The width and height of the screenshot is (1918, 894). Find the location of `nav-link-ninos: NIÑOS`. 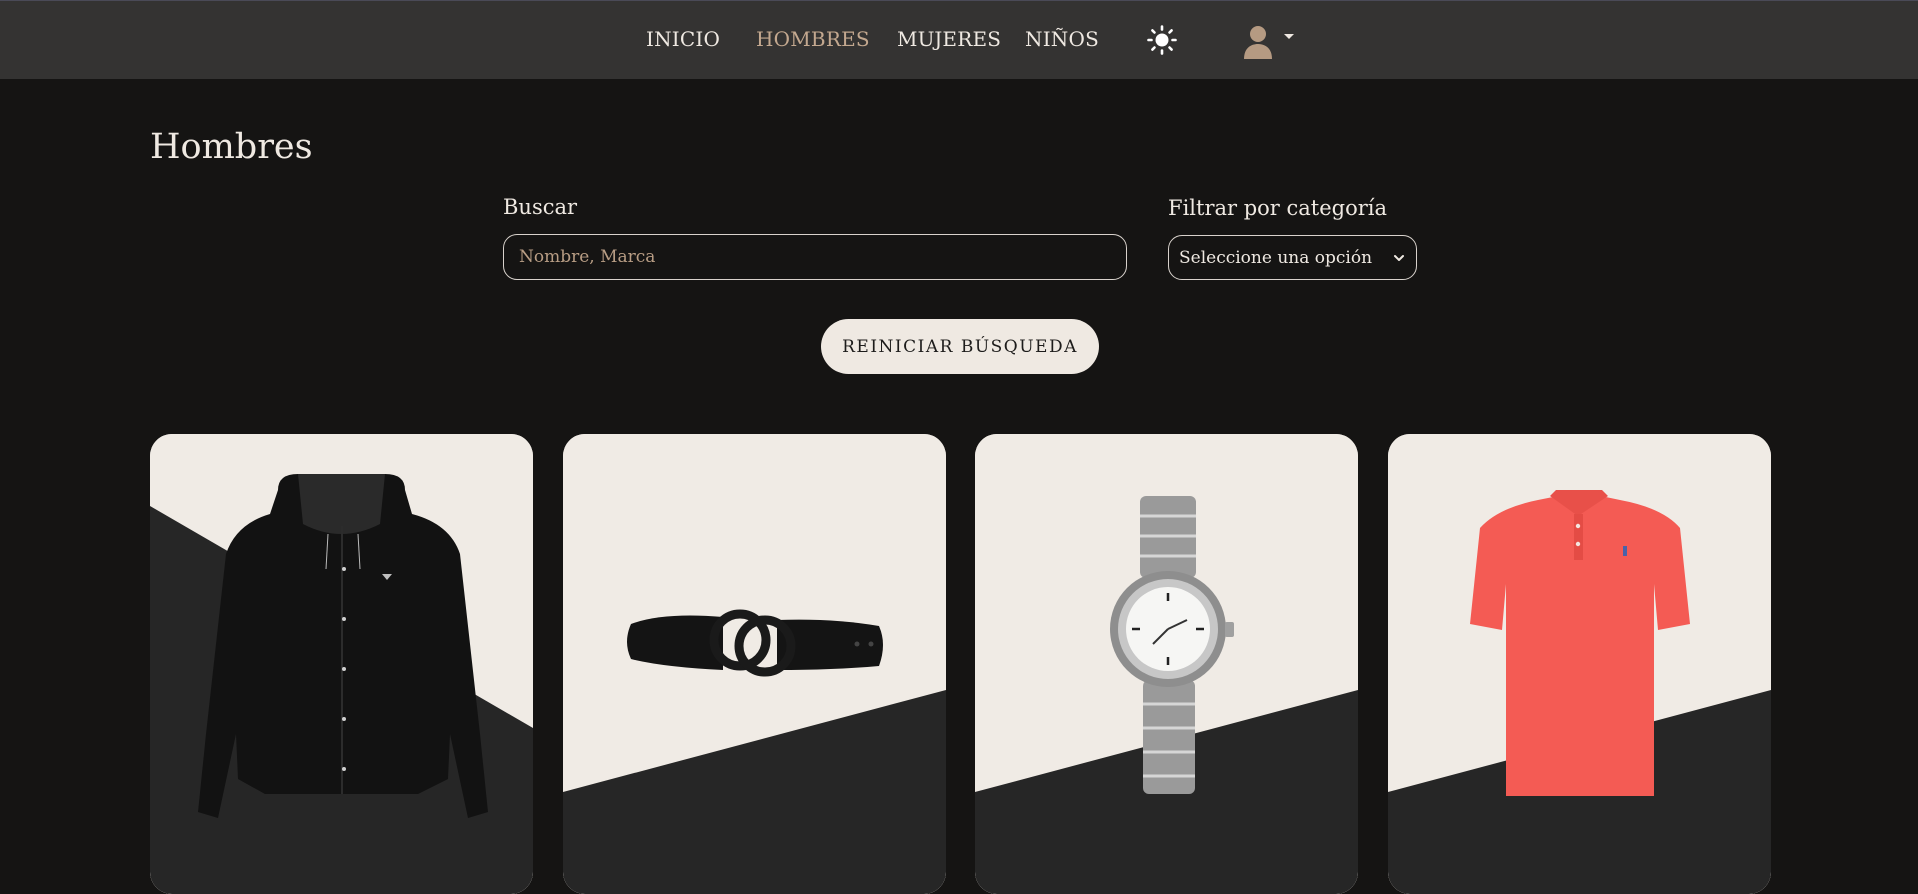

nav-link-ninos: NIÑOS is located at coordinates (1062, 39).